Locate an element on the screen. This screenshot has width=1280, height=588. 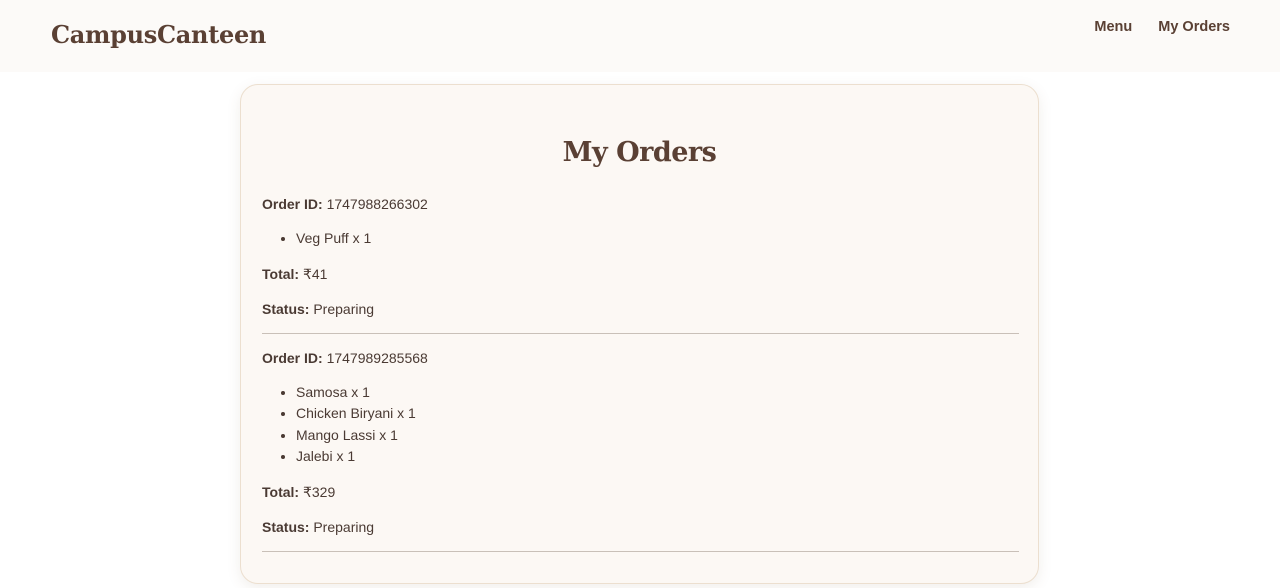
order-item: Jalebi x 1 is located at coordinates (657, 457).